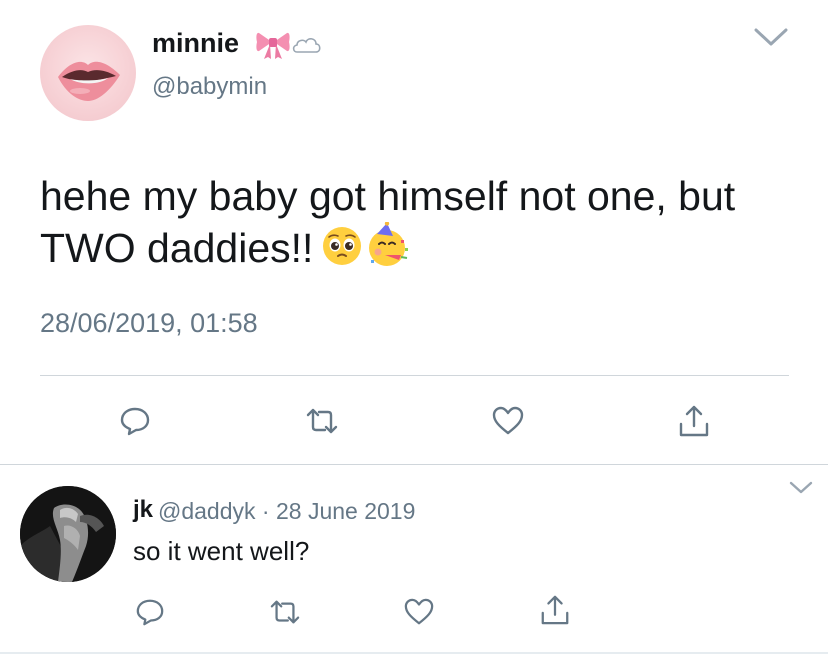 Image resolution: width=828 pixels, height=654 pixels. I want to click on handle: @babymin, so click(209, 87).